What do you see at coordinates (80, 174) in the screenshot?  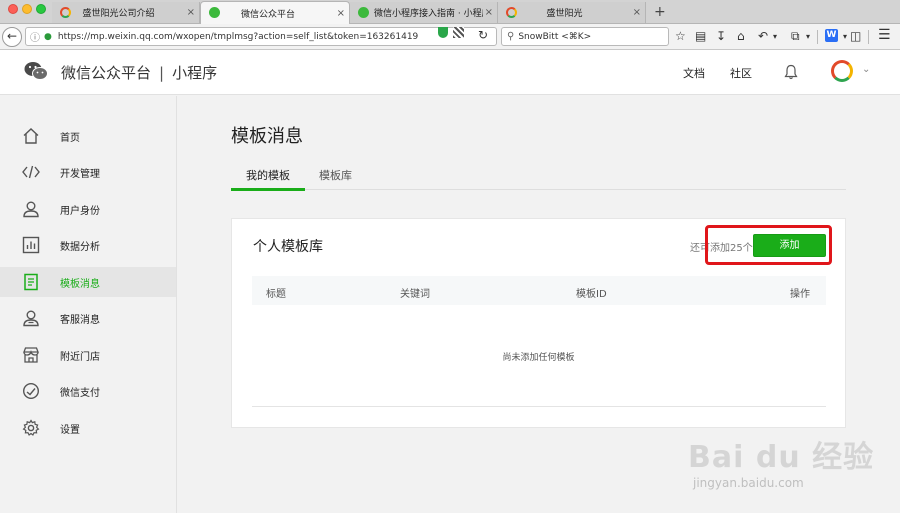 I see `sidebar-item-label: 开发管理` at bounding box center [80, 174].